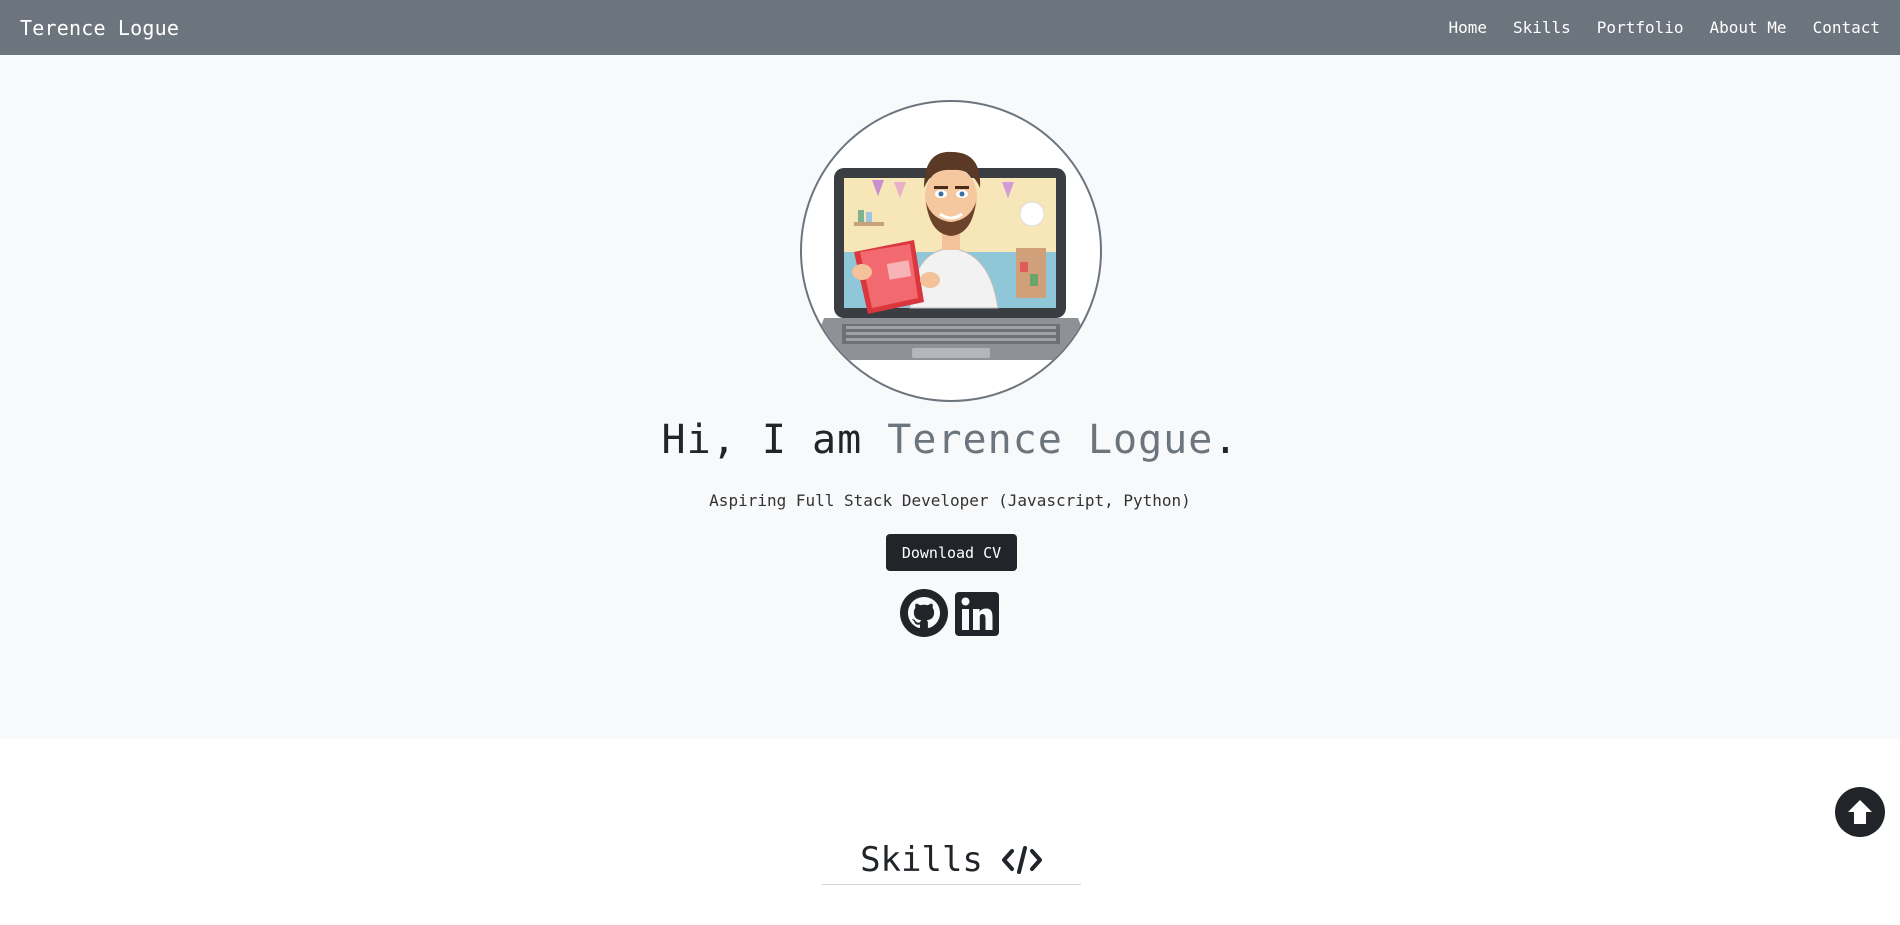 The width and height of the screenshot is (1900, 925). What do you see at coordinates (1640, 27) in the screenshot?
I see `nav-link-portfolio: Portfolio` at bounding box center [1640, 27].